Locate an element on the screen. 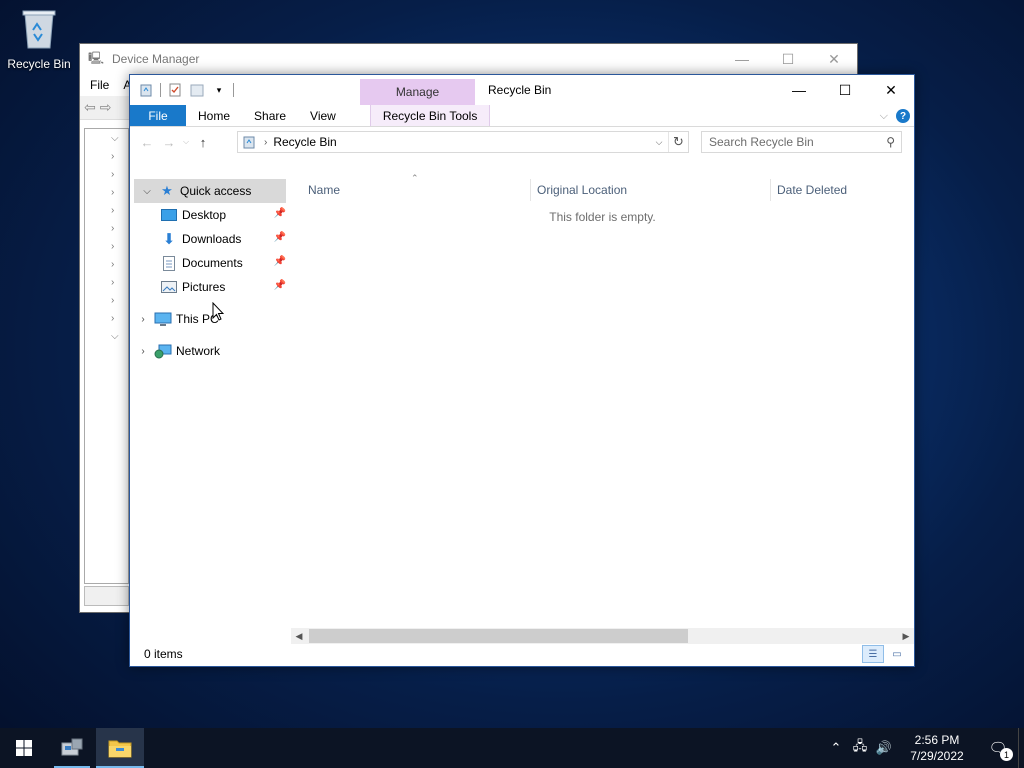  device-tree: ⌵ › › › › › › › › › › ⌵ is located at coordinates (106, 356).